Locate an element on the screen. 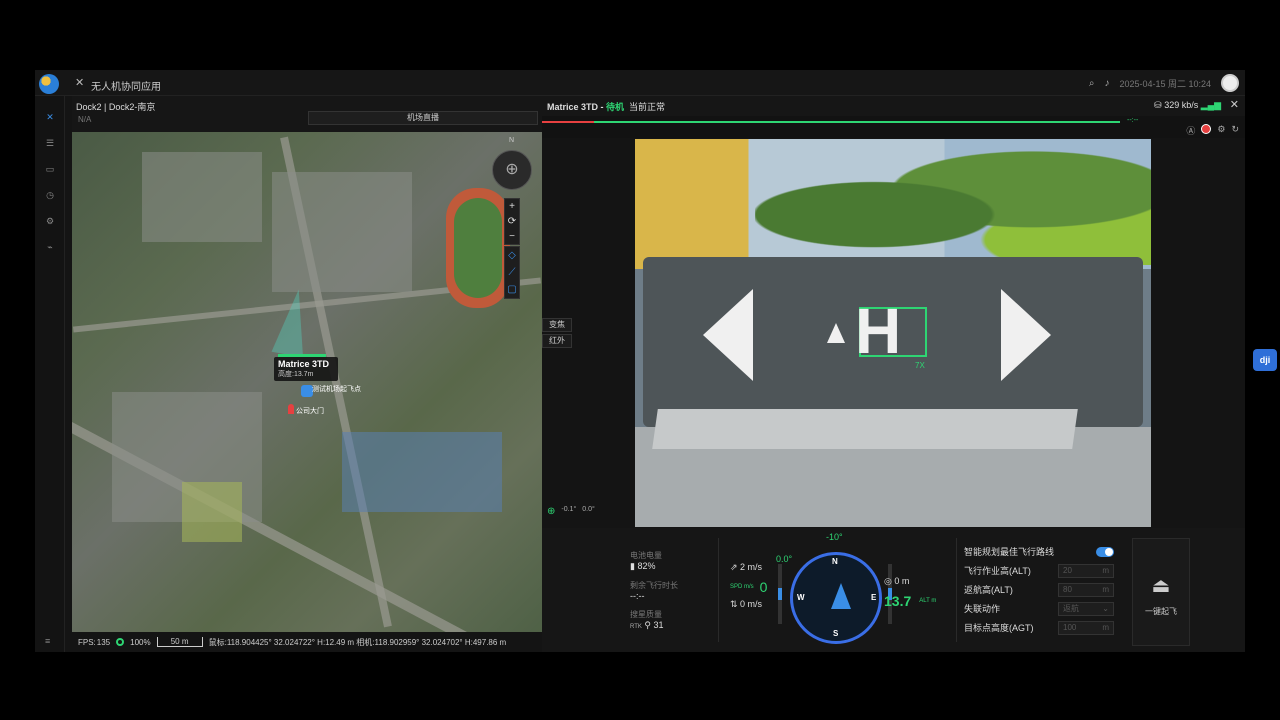 The image size is (1280, 720). map-scale: 50 m is located at coordinates (179, 642).